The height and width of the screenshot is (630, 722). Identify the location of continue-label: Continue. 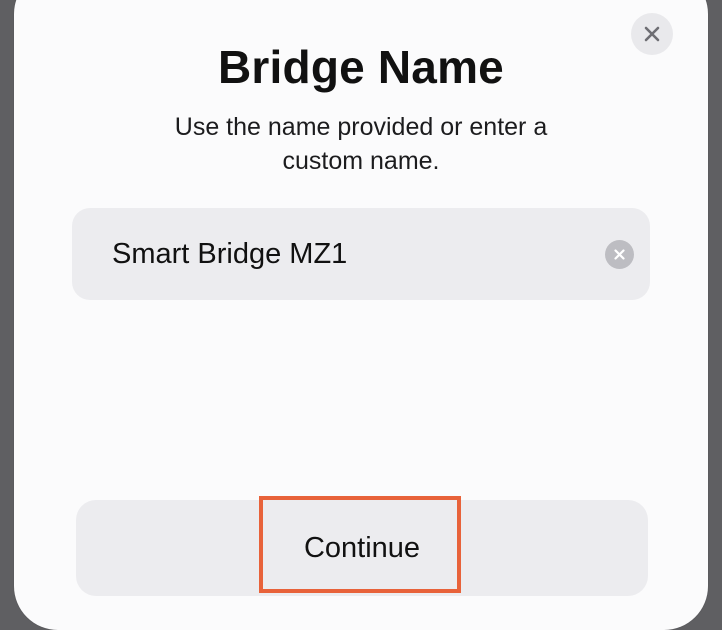
(362, 547).